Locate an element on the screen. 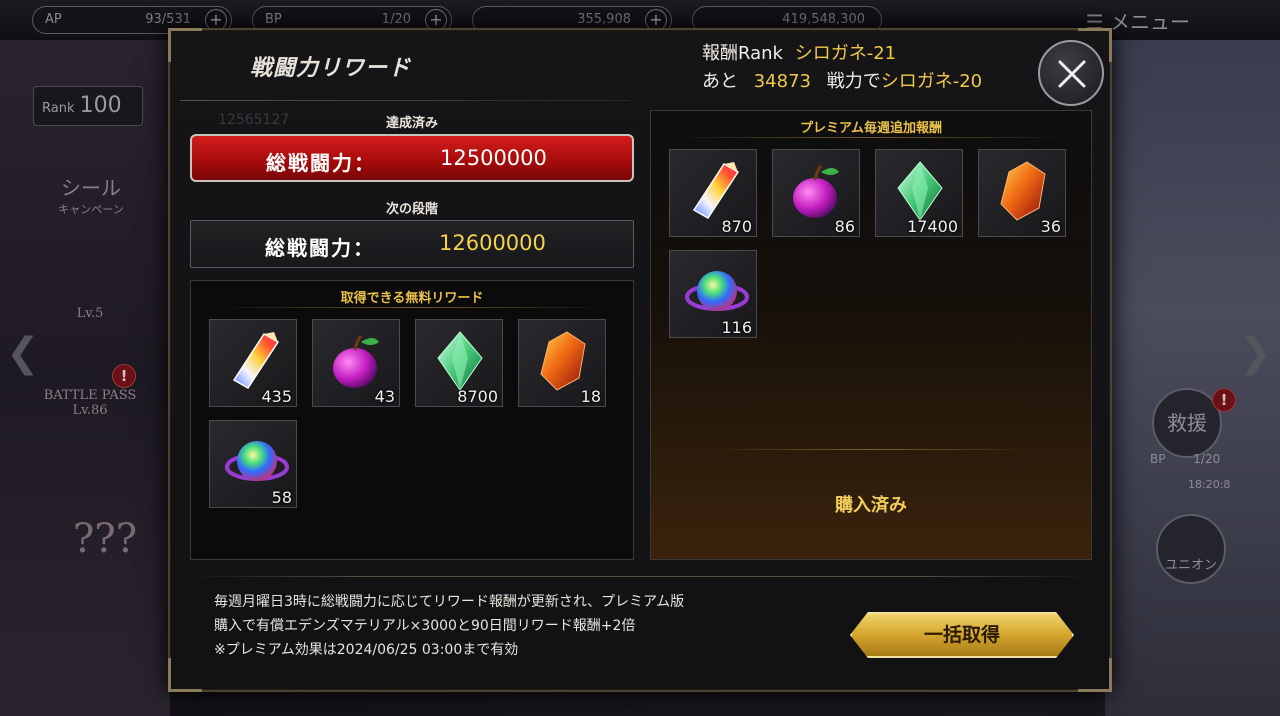  right-arrow-icon: ❯ is located at coordinates (1255, 353).